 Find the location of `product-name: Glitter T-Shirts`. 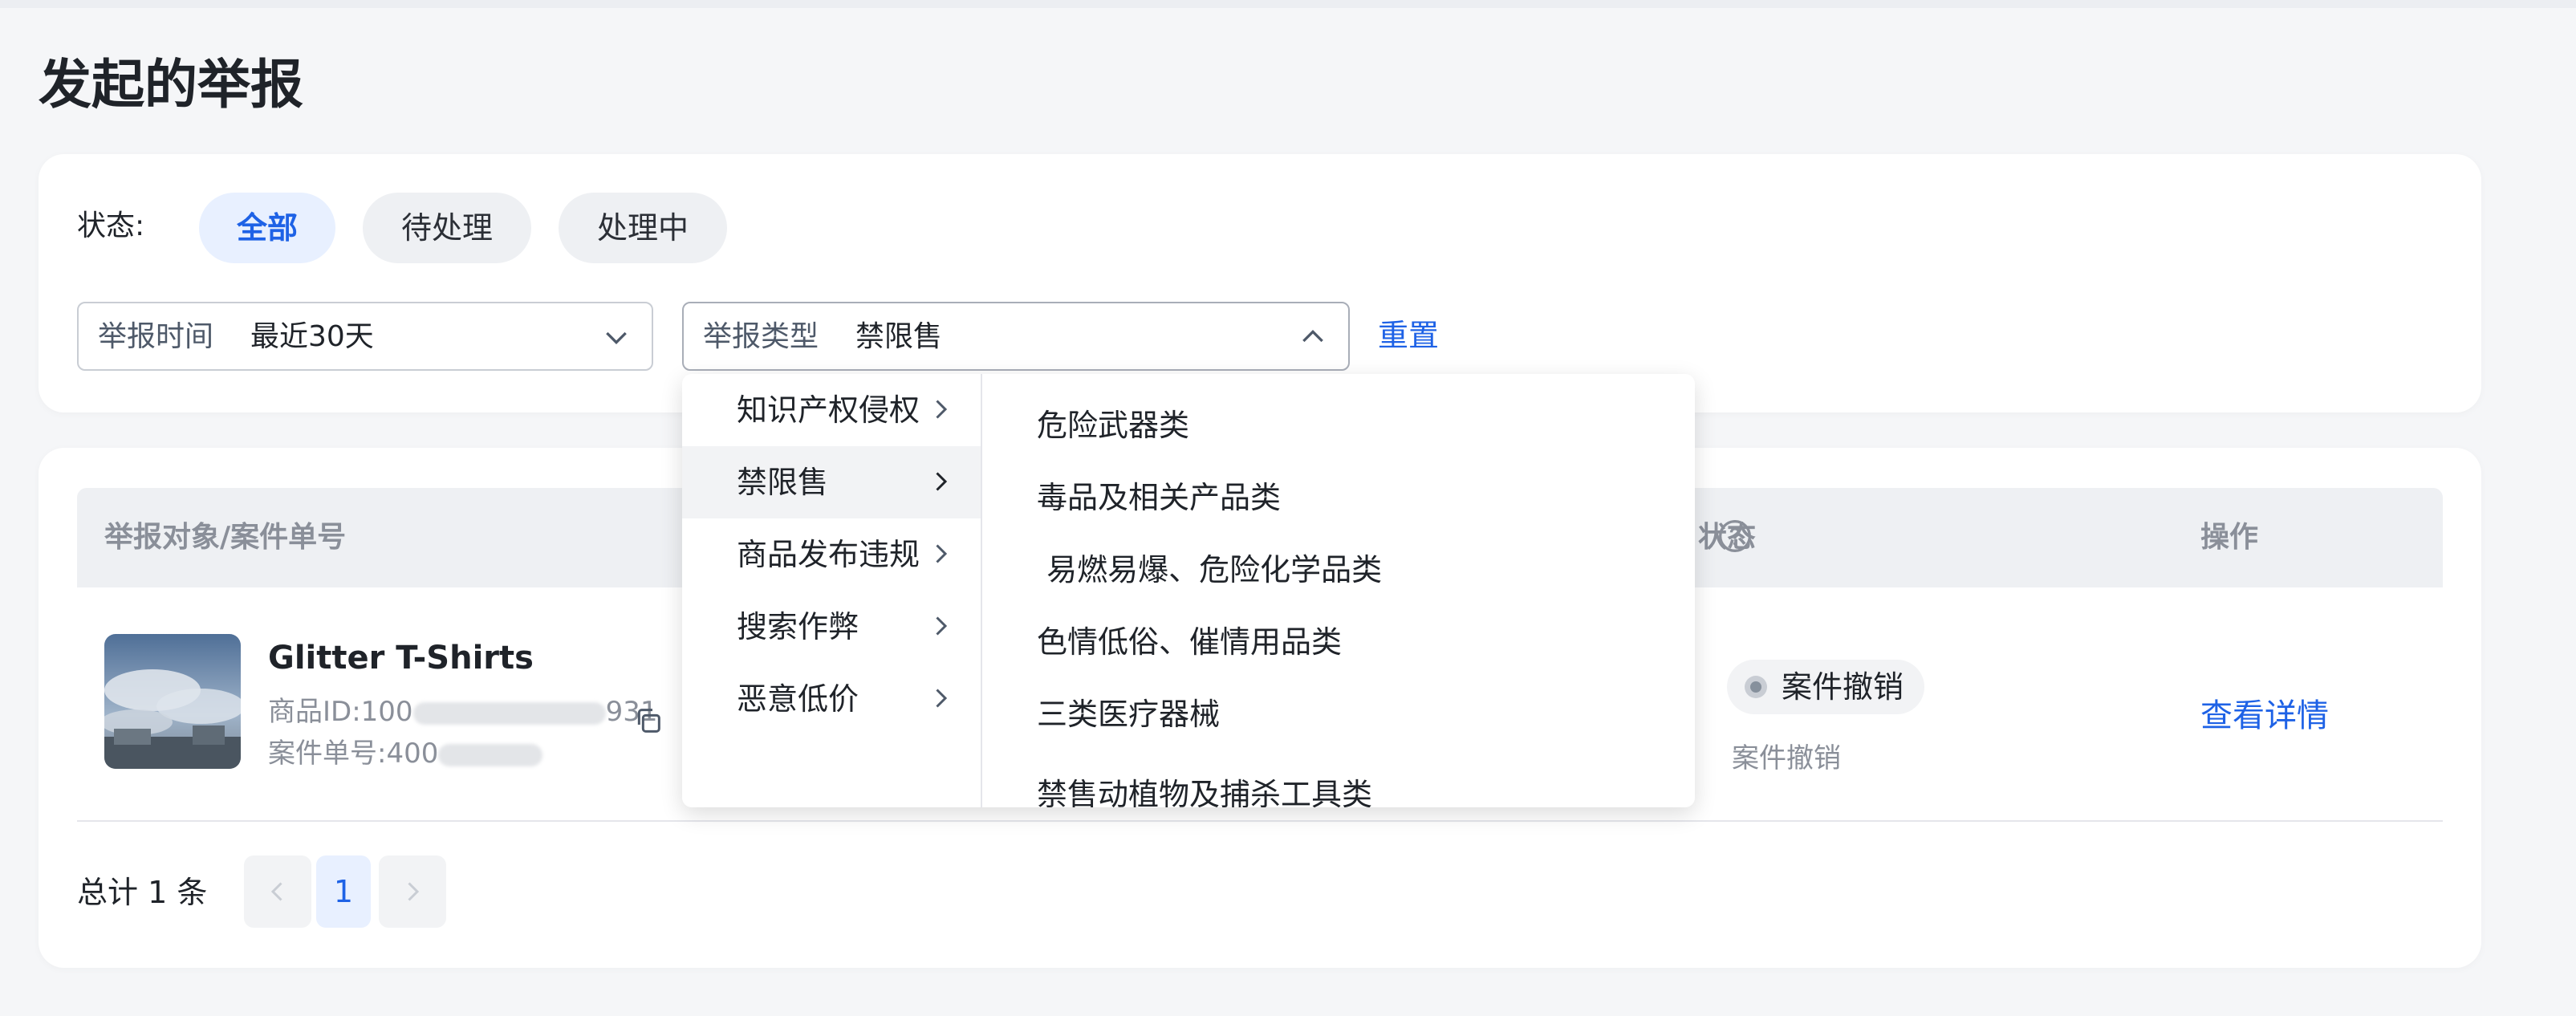

product-name: Glitter T-Shirts is located at coordinates (401, 658).